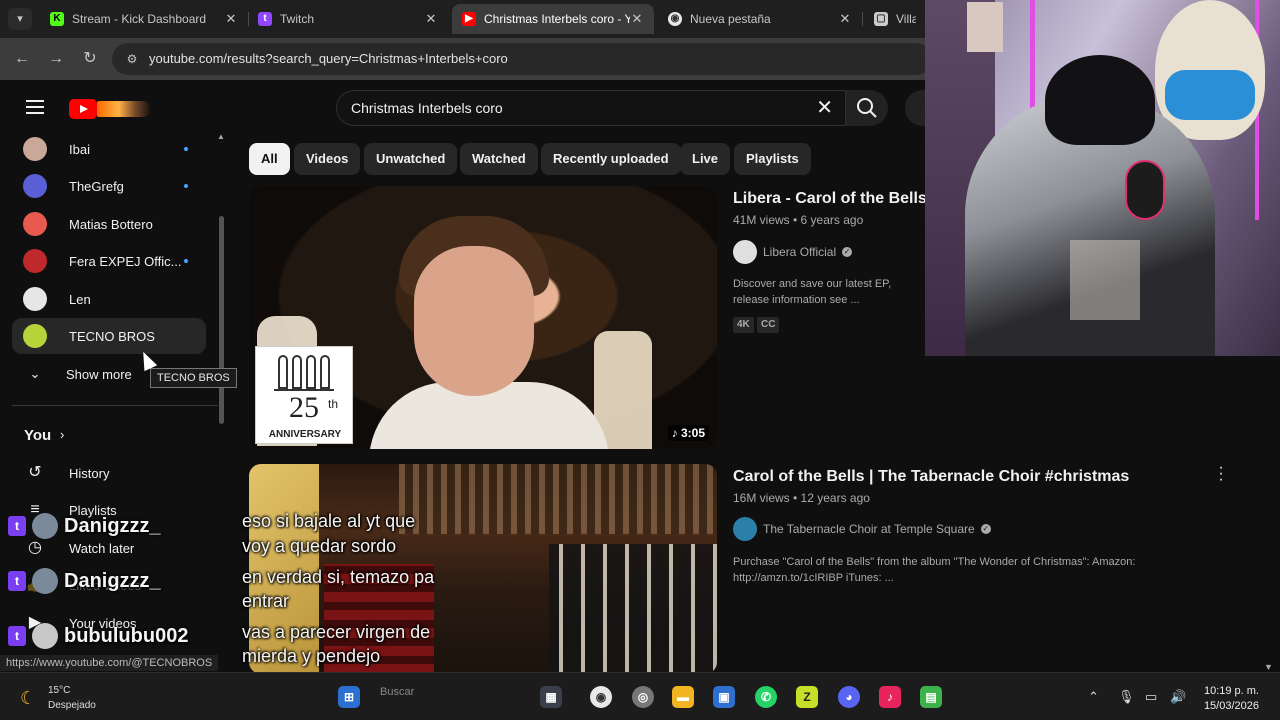  What do you see at coordinates (849, 697) in the screenshot?
I see `discord-icon: ◕` at bounding box center [849, 697].